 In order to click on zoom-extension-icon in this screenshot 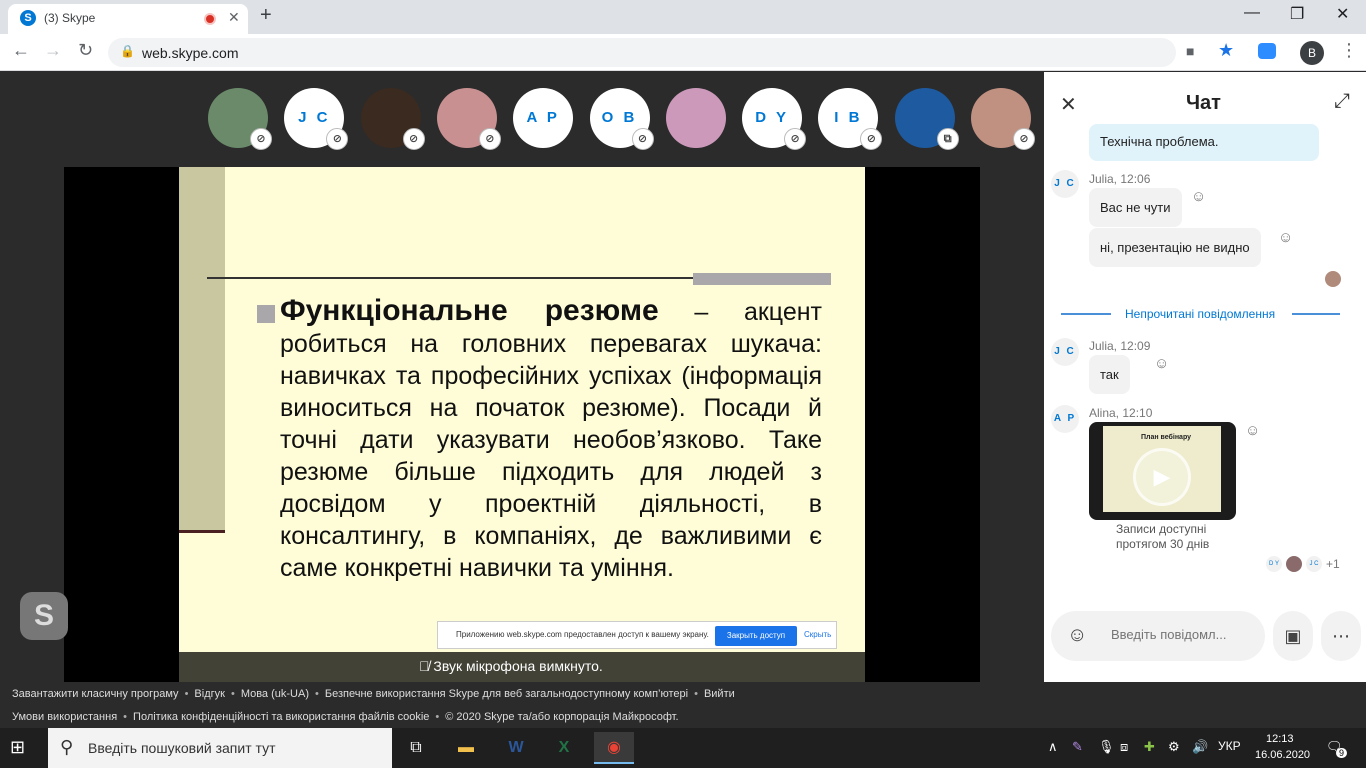, I will do `click(1267, 51)`.